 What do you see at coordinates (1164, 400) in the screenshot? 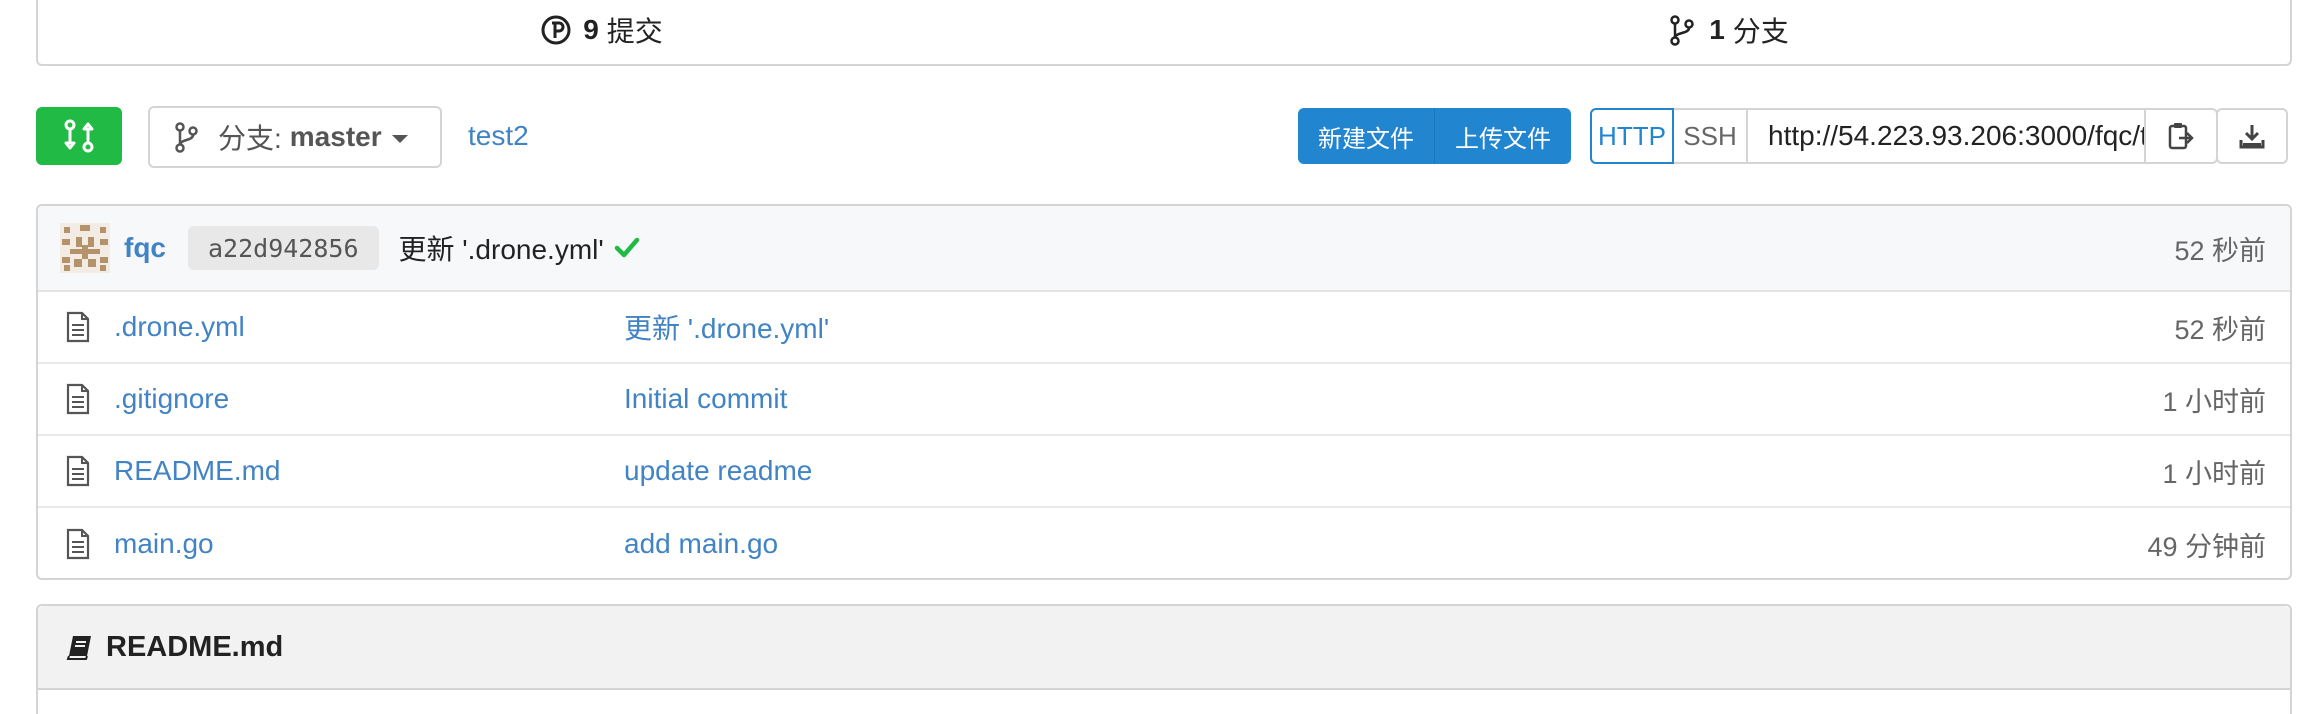
I see `table-row: .gitignore Initial commit 1 小时前` at bounding box center [1164, 400].